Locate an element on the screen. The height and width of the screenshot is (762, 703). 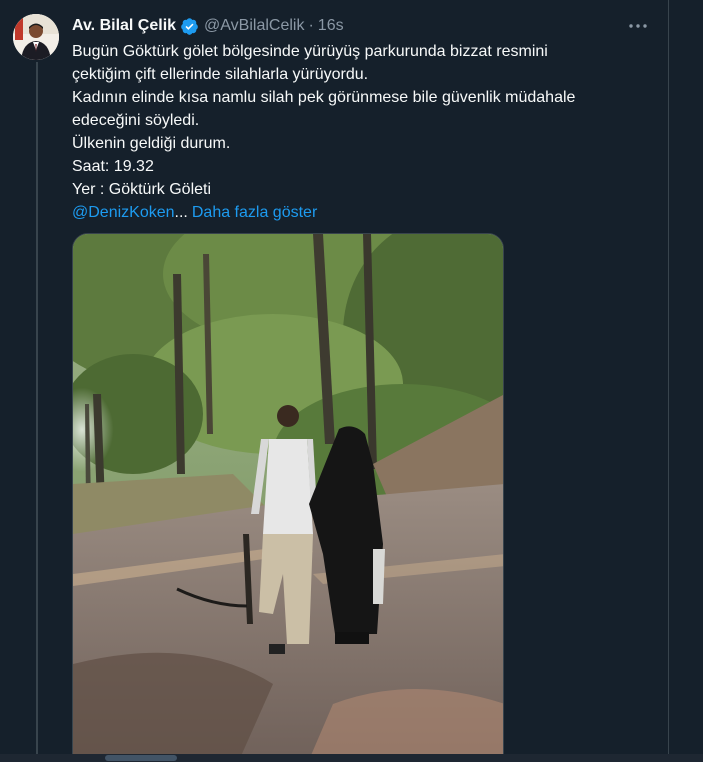
mention-line: @DenizKoken... Daha fazla göster is located at coordinates (367, 212).